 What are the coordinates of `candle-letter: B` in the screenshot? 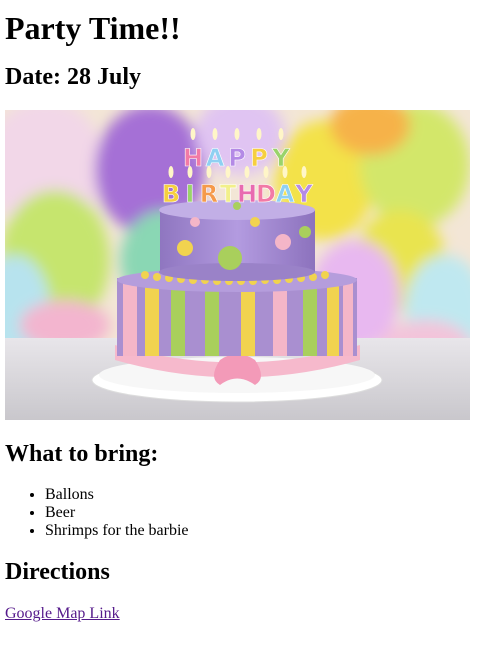 It's located at (171, 194).